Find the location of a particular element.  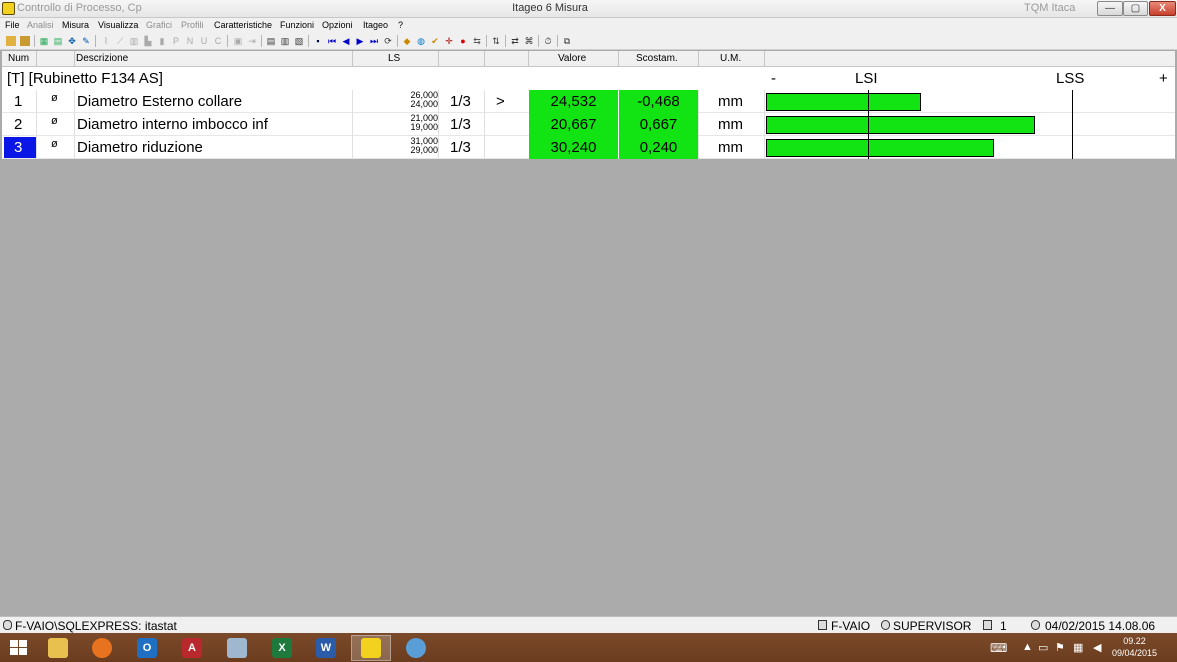

documents-icon: ▥ is located at coordinates (285, 41).